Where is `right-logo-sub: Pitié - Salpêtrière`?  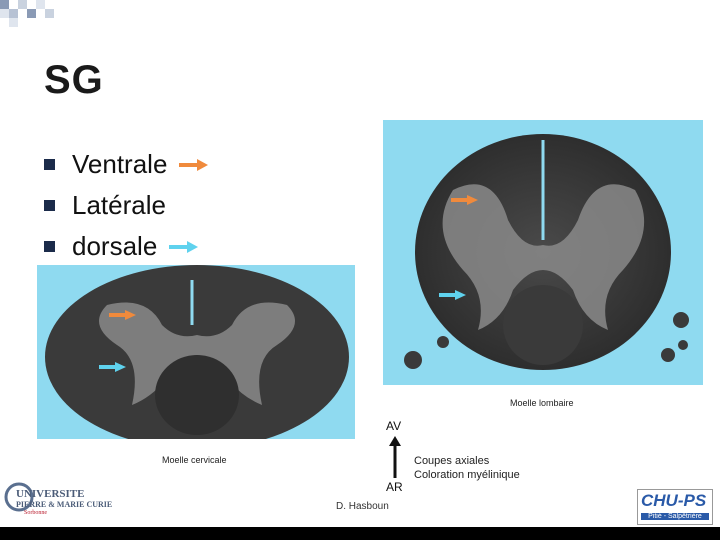 right-logo-sub: Pitié - Salpêtrière is located at coordinates (675, 516).